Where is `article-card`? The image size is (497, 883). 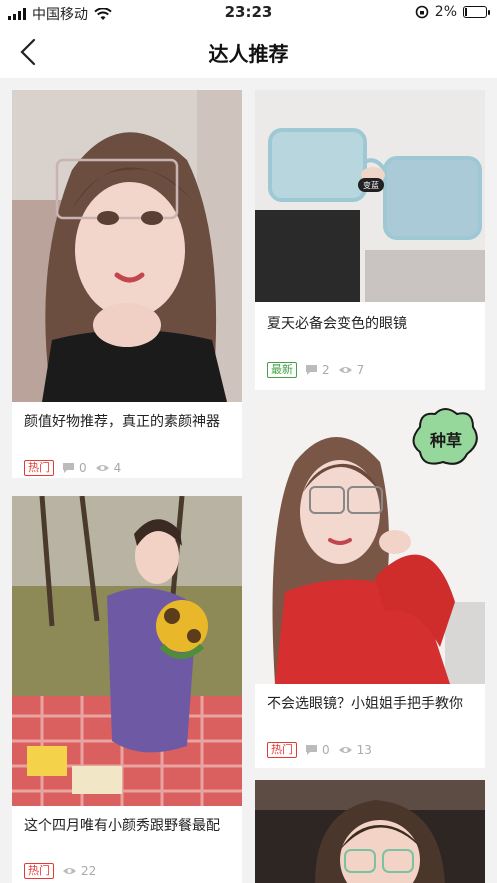 article-card is located at coordinates (370, 831).